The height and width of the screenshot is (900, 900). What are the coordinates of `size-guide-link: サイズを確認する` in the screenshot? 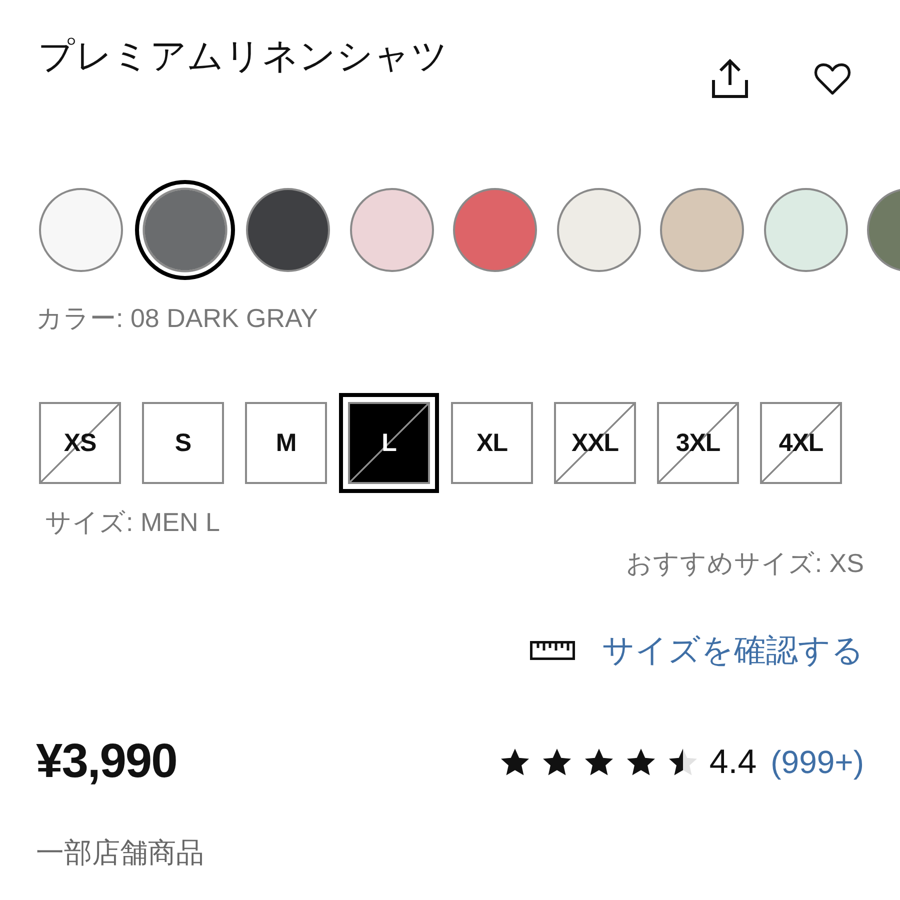 It's located at (733, 650).